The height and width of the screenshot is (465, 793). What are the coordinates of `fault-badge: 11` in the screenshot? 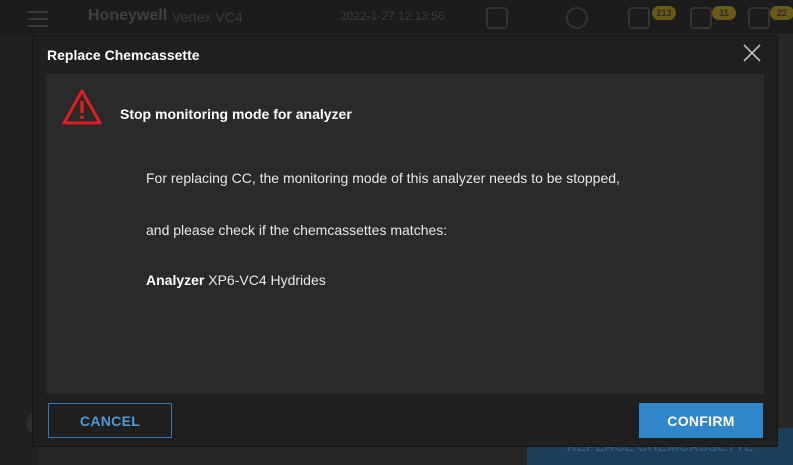 It's located at (724, 13).